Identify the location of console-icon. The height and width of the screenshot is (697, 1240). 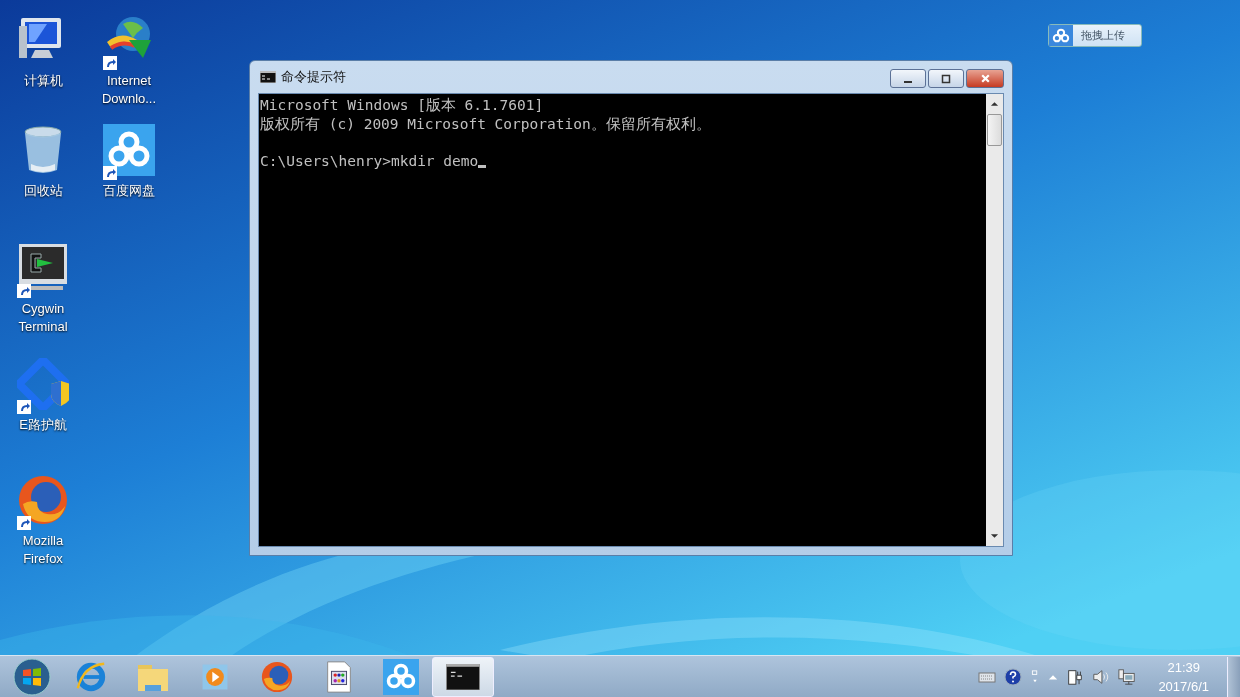
(268, 77).